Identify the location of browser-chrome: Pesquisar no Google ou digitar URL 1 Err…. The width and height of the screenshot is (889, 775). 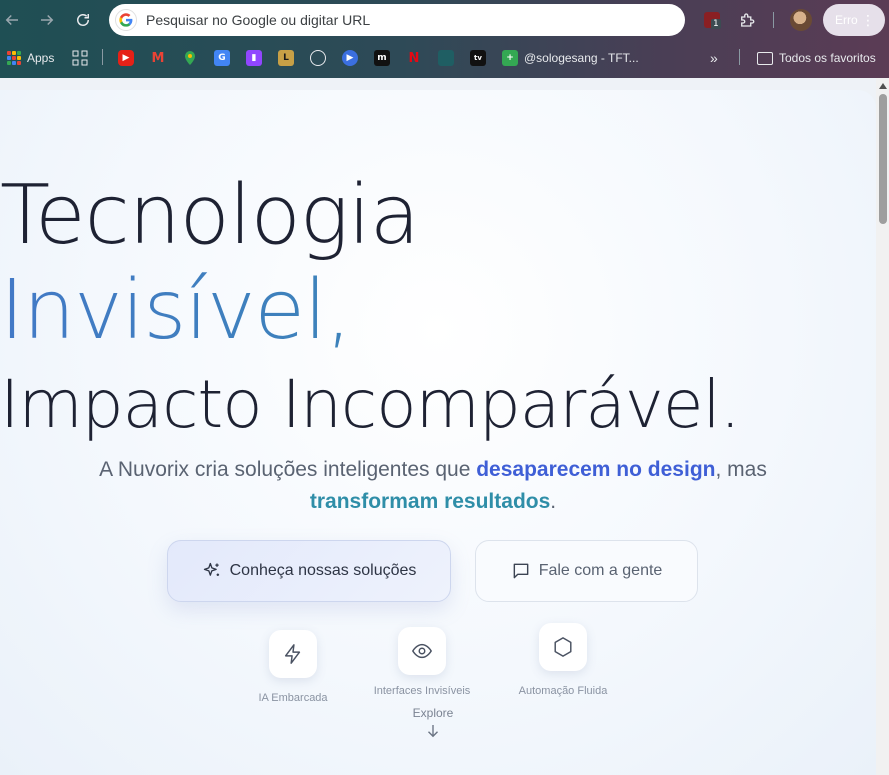
(444, 39).